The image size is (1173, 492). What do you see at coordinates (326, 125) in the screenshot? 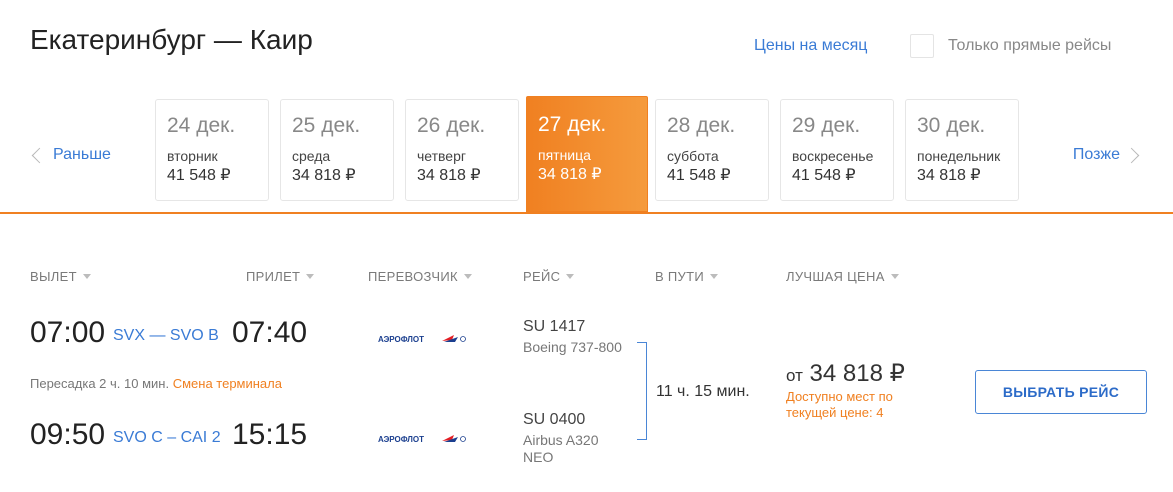
I see `date-label: 25 дек.` at bounding box center [326, 125].